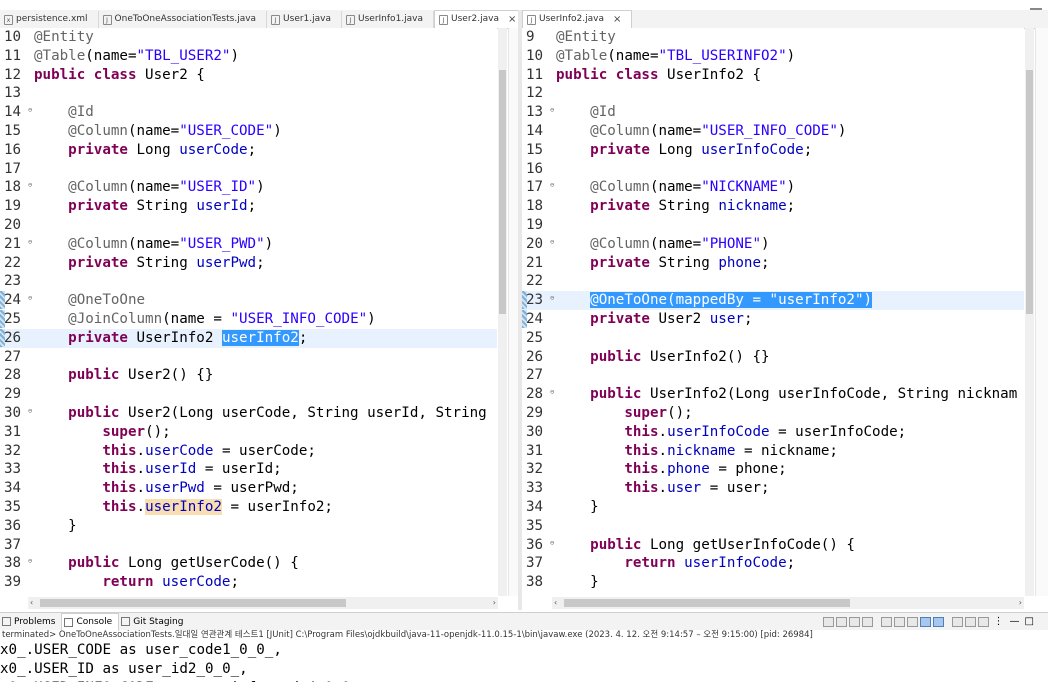 The height and width of the screenshot is (682, 1048). Describe the element at coordinates (899, 621) in the screenshot. I see `scroll-lock-icon` at that location.